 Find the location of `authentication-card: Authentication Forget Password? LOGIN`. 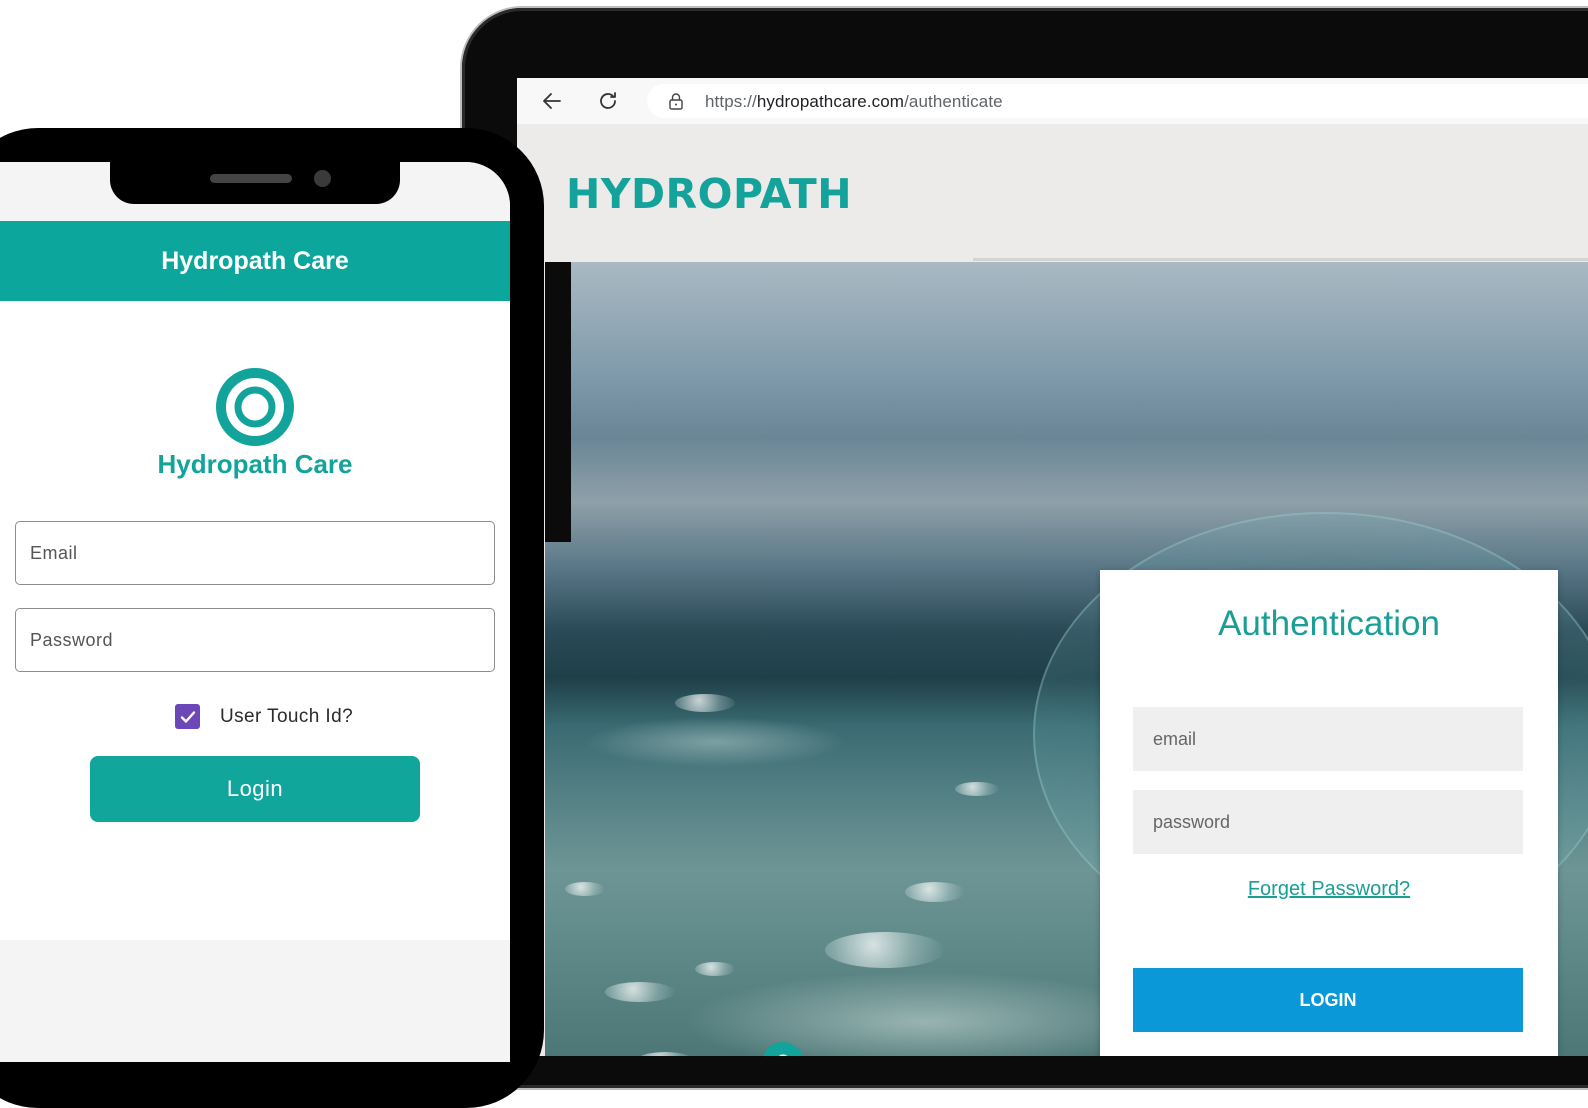

authentication-card: Authentication Forget Password? LOGIN is located at coordinates (1329, 813).